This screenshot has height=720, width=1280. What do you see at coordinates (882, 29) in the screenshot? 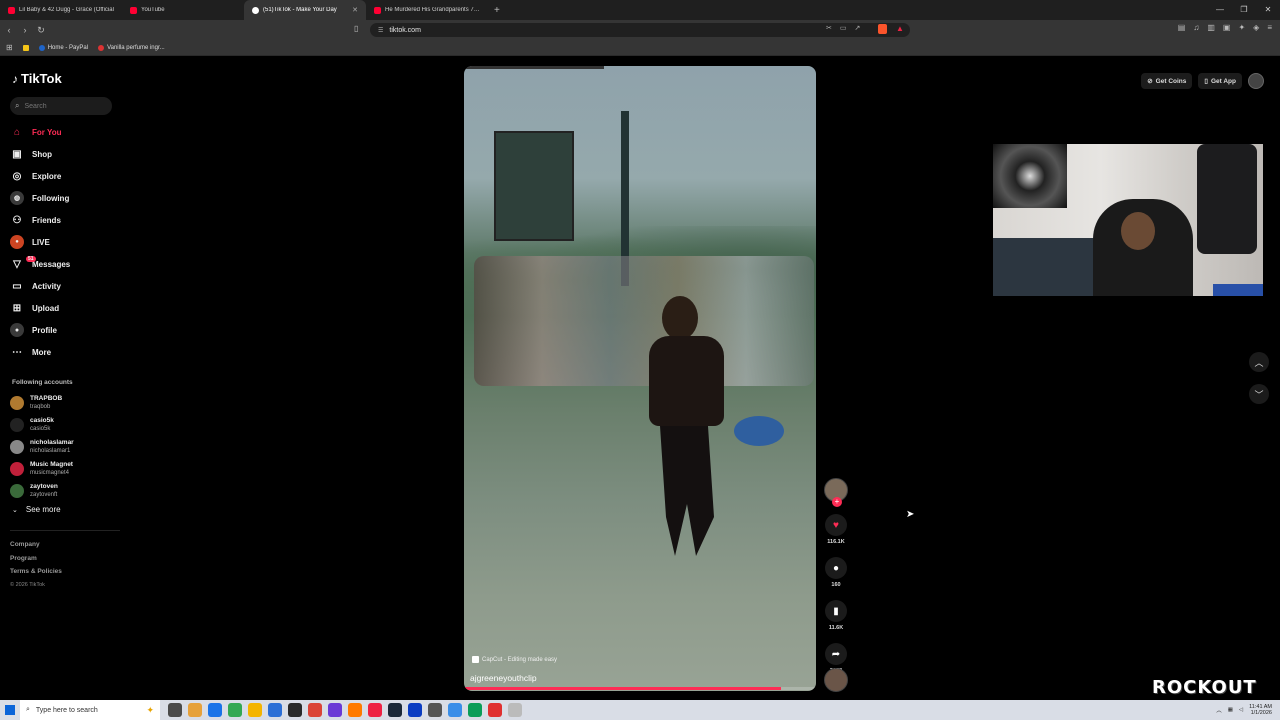
I see `brave-shield-icon` at bounding box center [882, 29].